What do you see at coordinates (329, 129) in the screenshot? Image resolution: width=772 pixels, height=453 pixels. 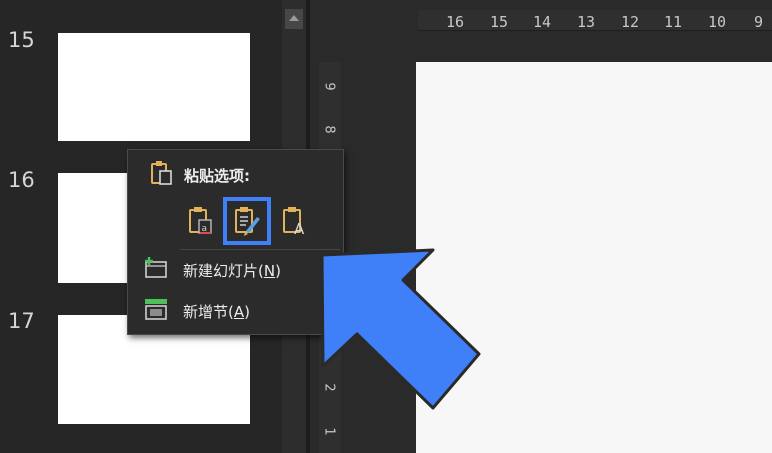 I see `ruler-label: 8` at bounding box center [329, 129].